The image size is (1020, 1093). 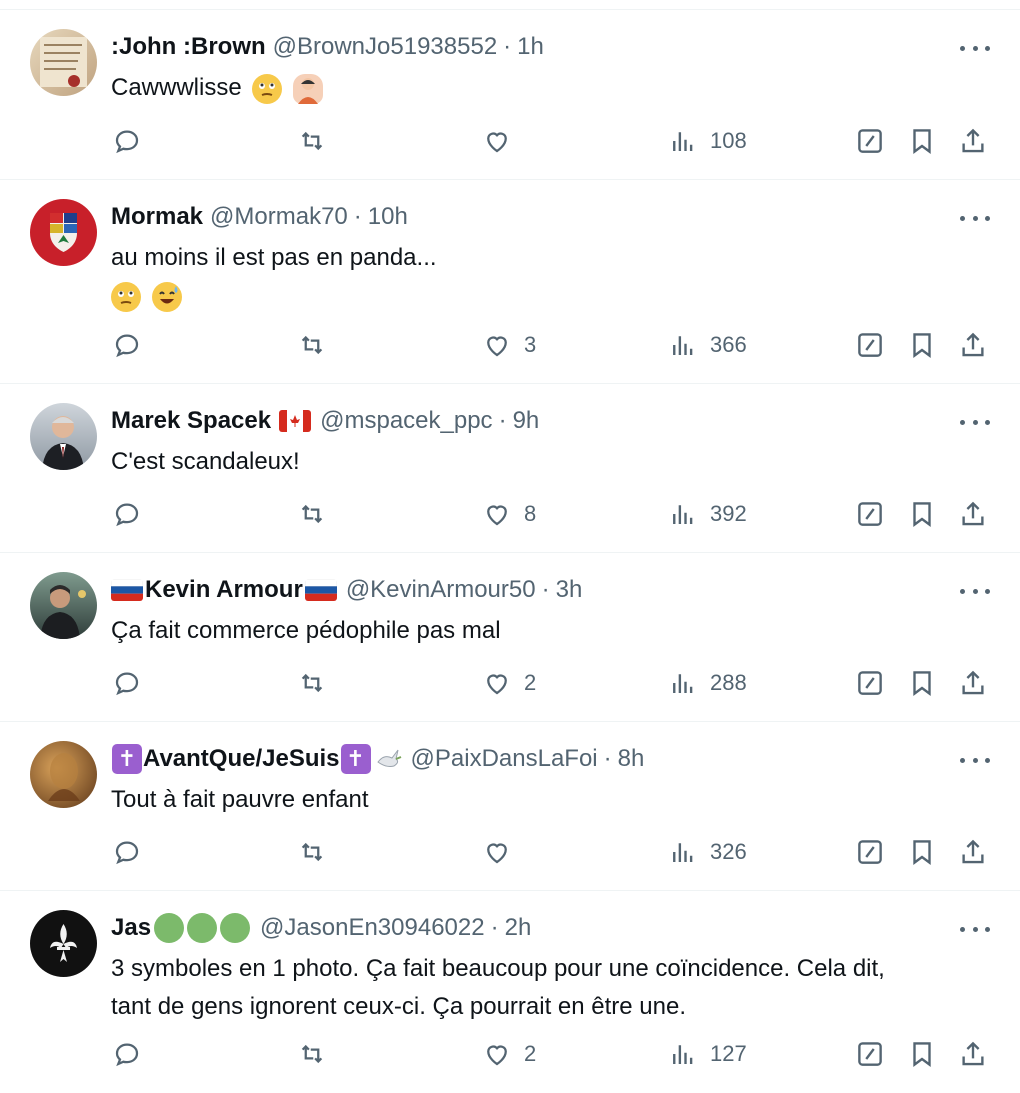 What do you see at coordinates (707, 1054) in the screenshot?
I see `views-button: 127` at bounding box center [707, 1054].